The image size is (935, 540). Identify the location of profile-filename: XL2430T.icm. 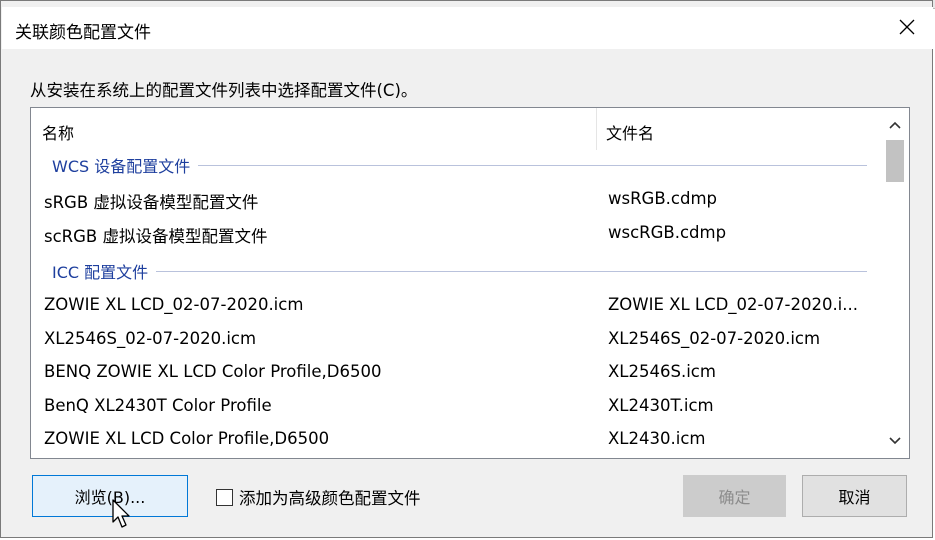
(661, 405).